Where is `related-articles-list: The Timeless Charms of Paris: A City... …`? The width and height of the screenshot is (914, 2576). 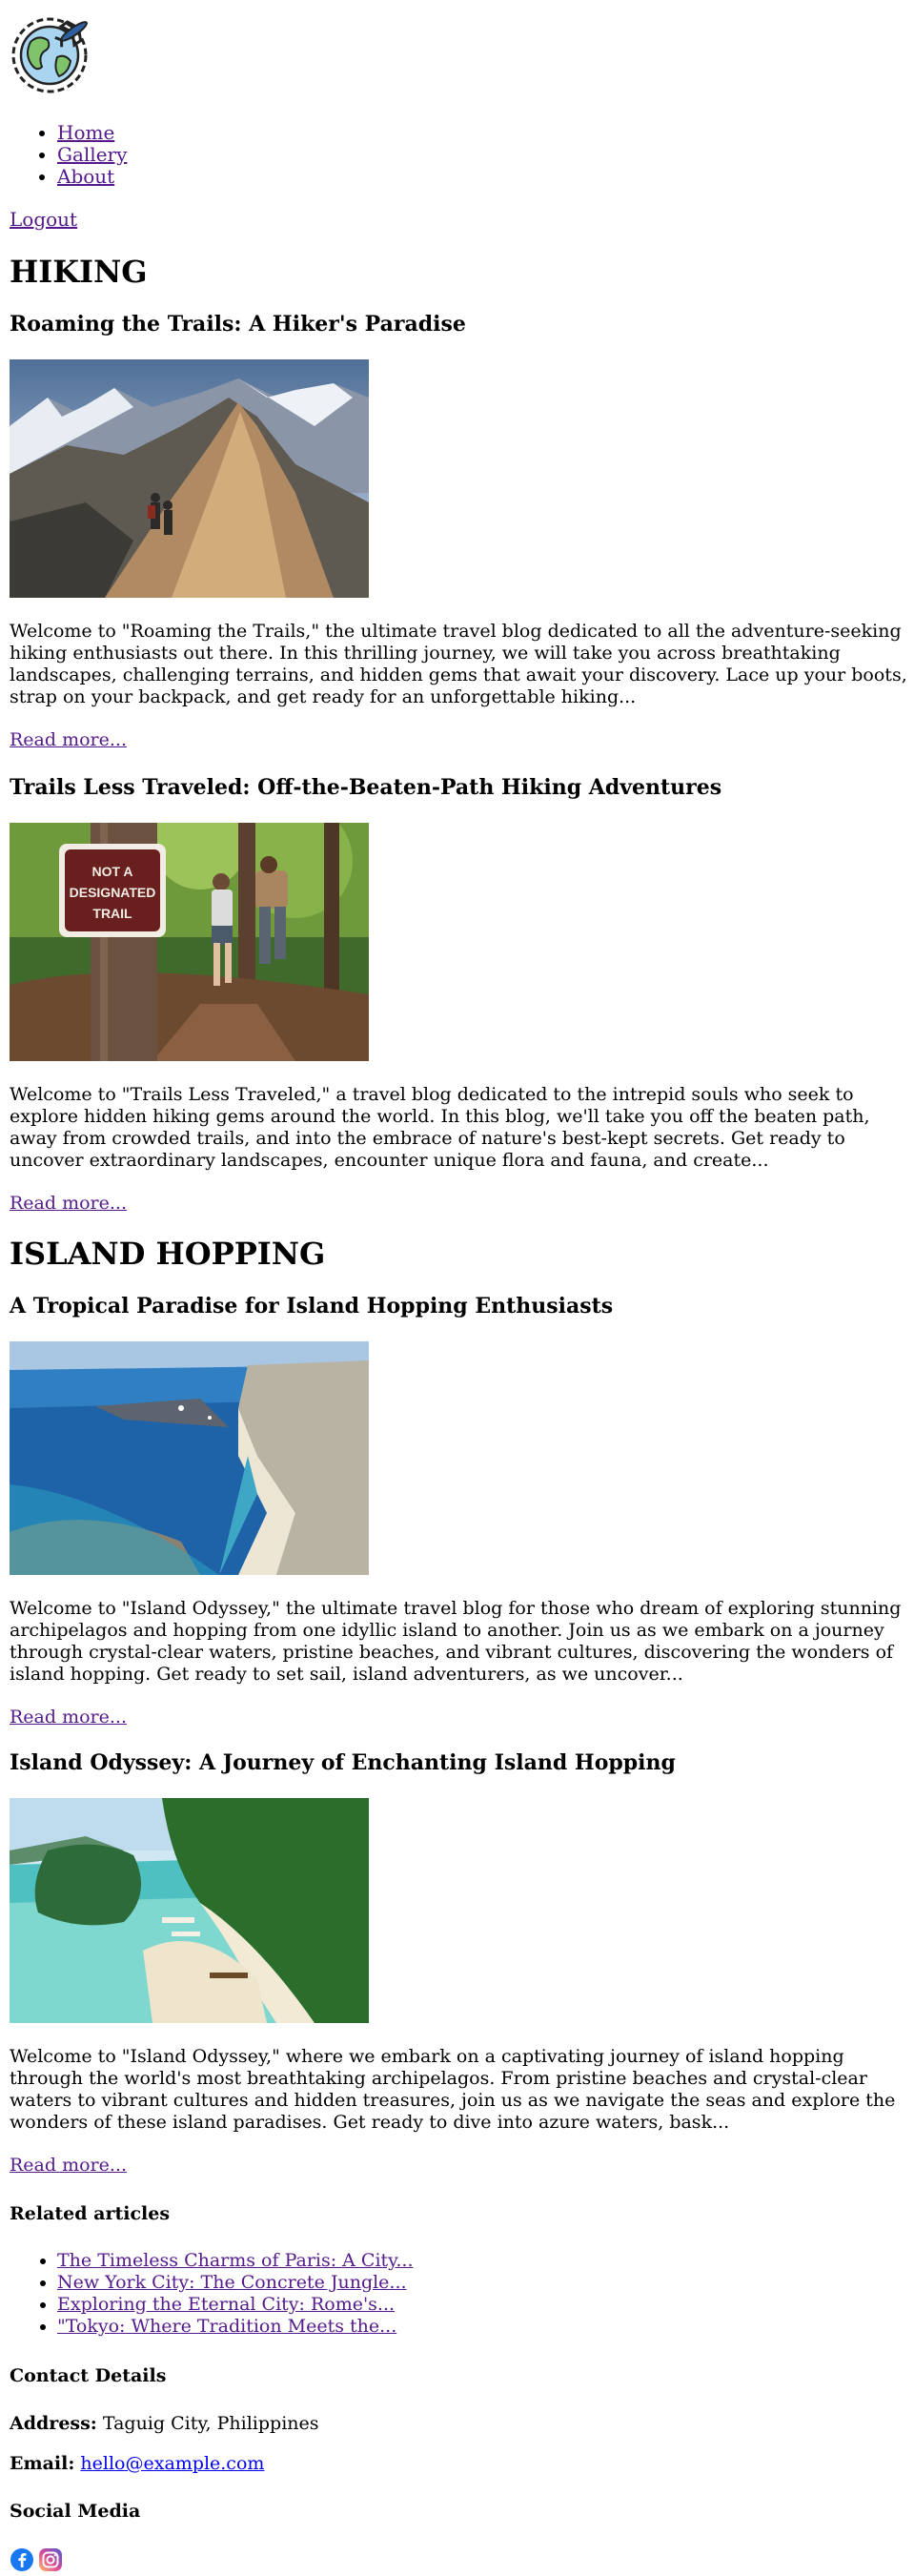 related-articles-list: The Timeless Charms of Paris: A City... … is located at coordinates (212, 2294).